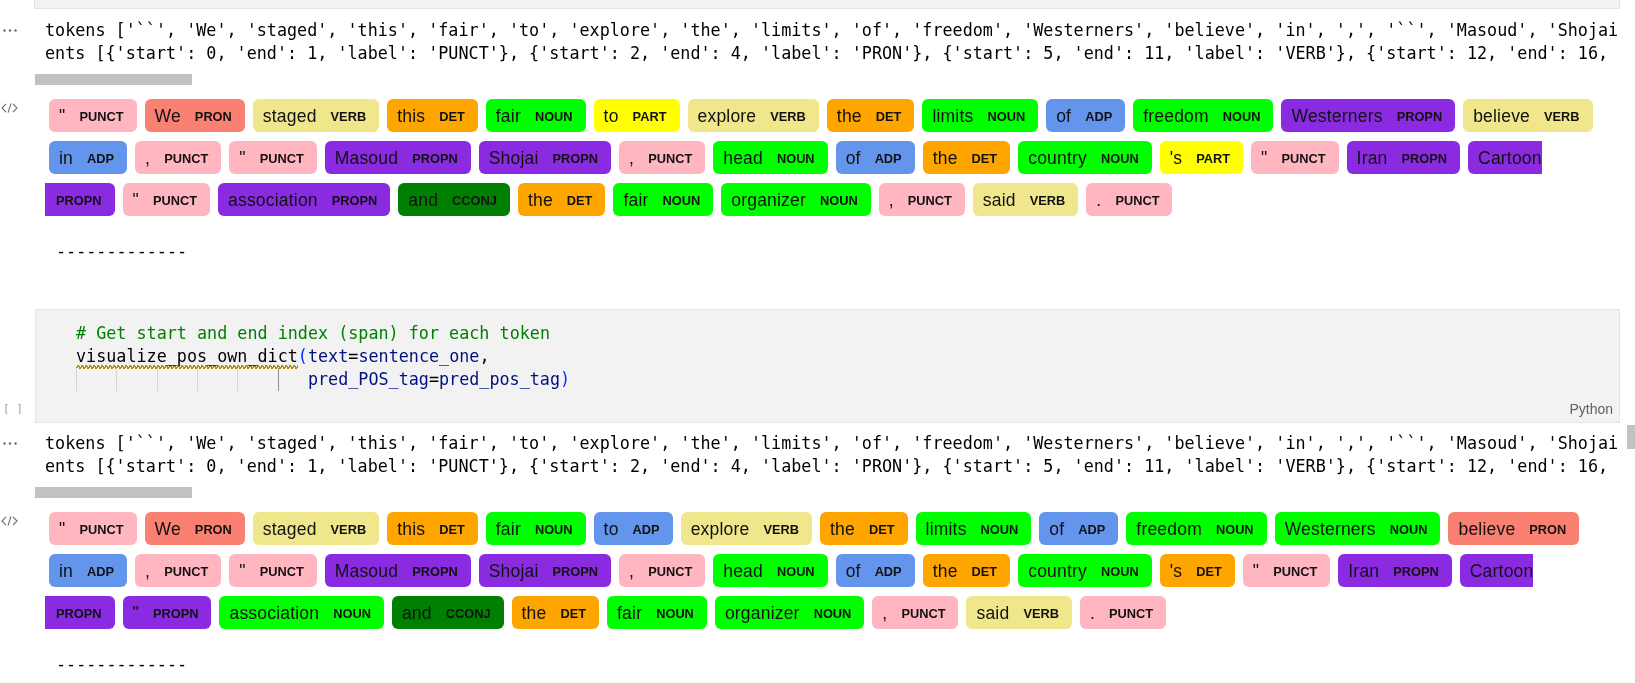 This screenshot has width=1635, height=683. I want to click on output-text: ents [{'start': 0, 'end': 1, 'label': 'PUNCT'}, {'start': 2, 'end': 4, 'label': 'PRON'}, {'start': 5, 'end': 11, 'label': 'VERB'}, {'start': 12, 'end': 16,, so click(827, 53).